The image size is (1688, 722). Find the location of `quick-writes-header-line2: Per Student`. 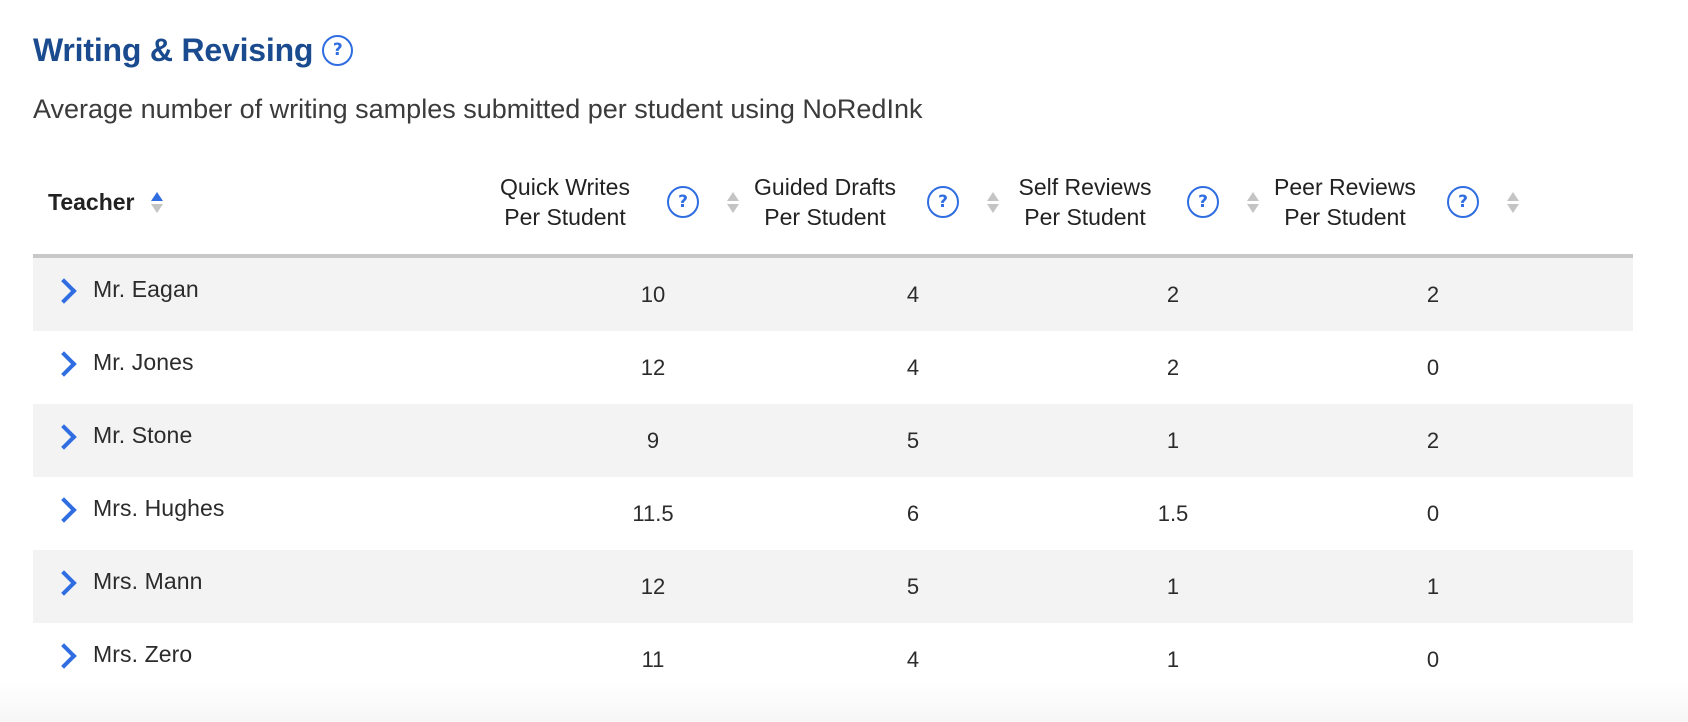

quick-writes-header-line2: Per Student is located at coordinates (565, 217).